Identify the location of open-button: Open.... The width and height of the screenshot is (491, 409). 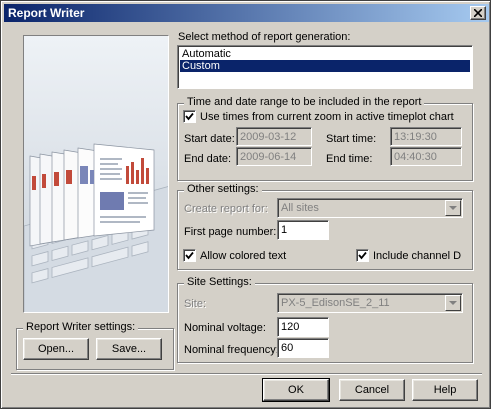
(56, 349).